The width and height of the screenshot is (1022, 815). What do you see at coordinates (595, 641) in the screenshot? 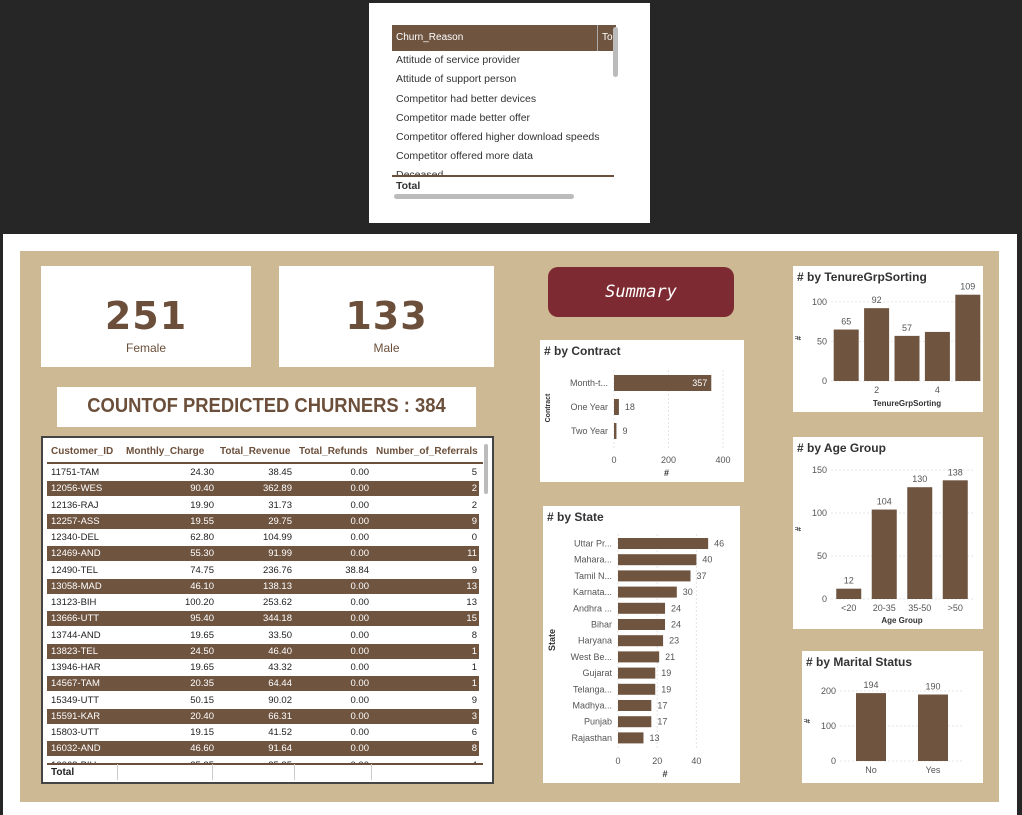
I see `category-label: Haryana` at bounding box center [595, 641].